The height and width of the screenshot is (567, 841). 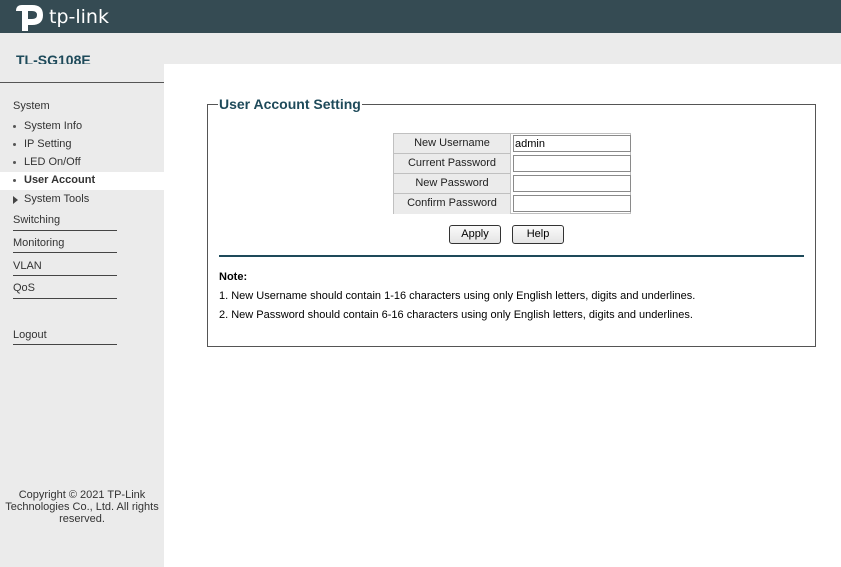 I want to click on sidebar-item-ip-setting: IP Setting, so click(x=48, y=144).